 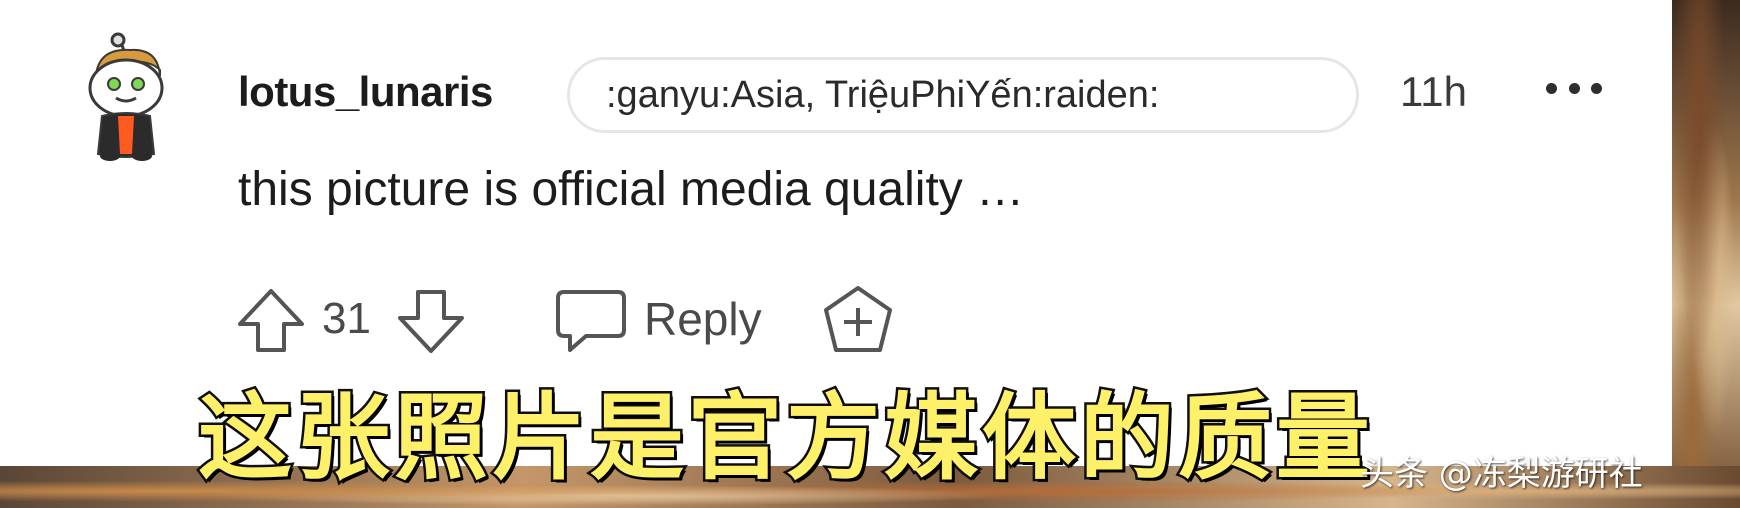 I want to click on upvote-arrow-icon, so click(x=271, y=321).